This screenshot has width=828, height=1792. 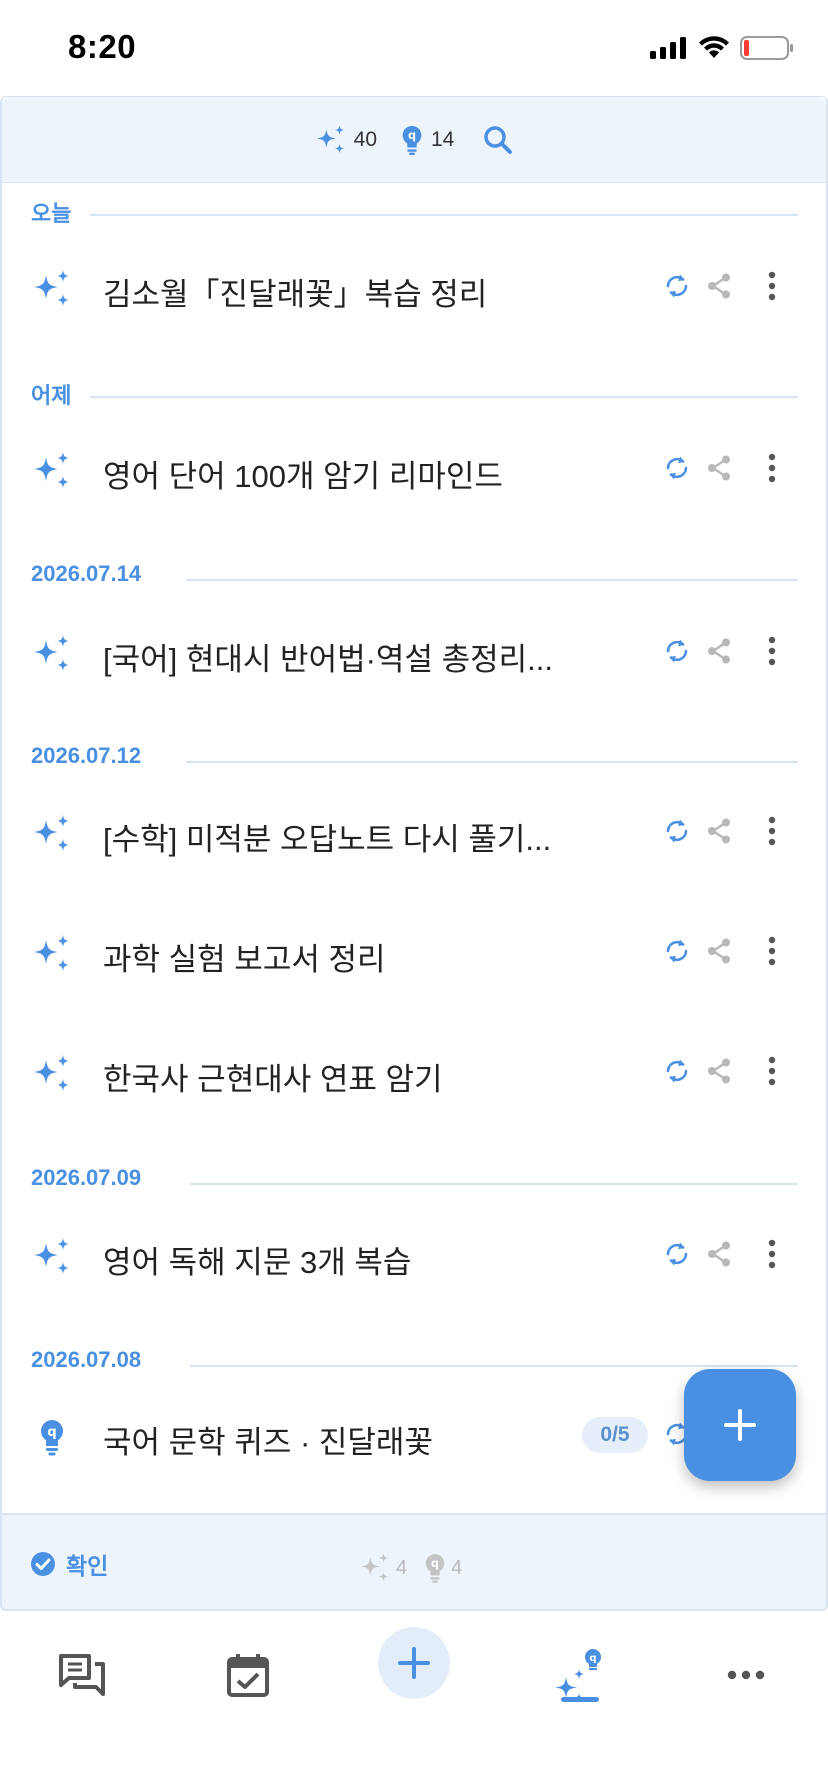 I want to click on sparkle-count: 40, so click(x=365, y=139).